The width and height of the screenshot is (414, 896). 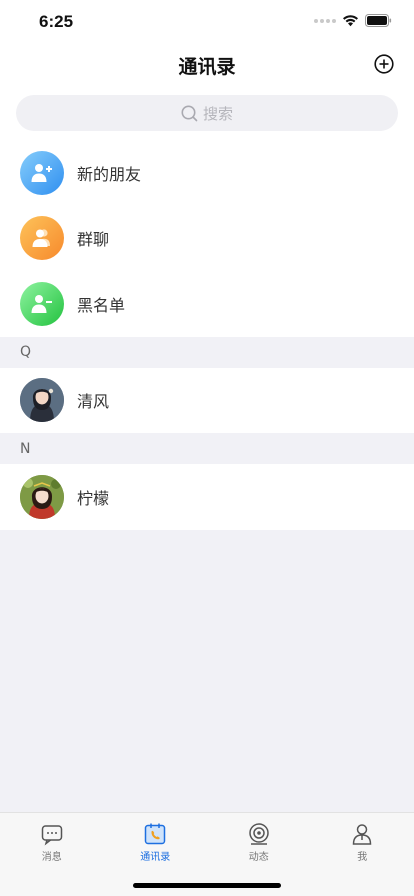 What do you see at coordinates (207, 304) in the screenshot?
I see `blacklist-row: 黑名单` at bounding box center [207, 304].